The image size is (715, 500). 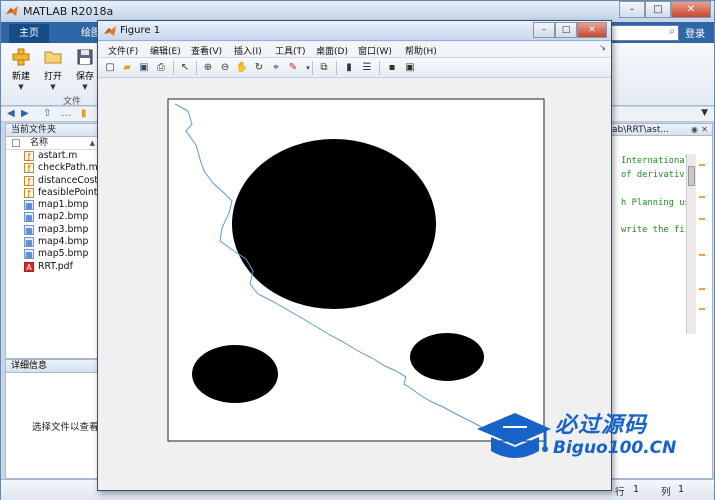 I want to click on forward-icon: ▶, so click(x=25, y=113).